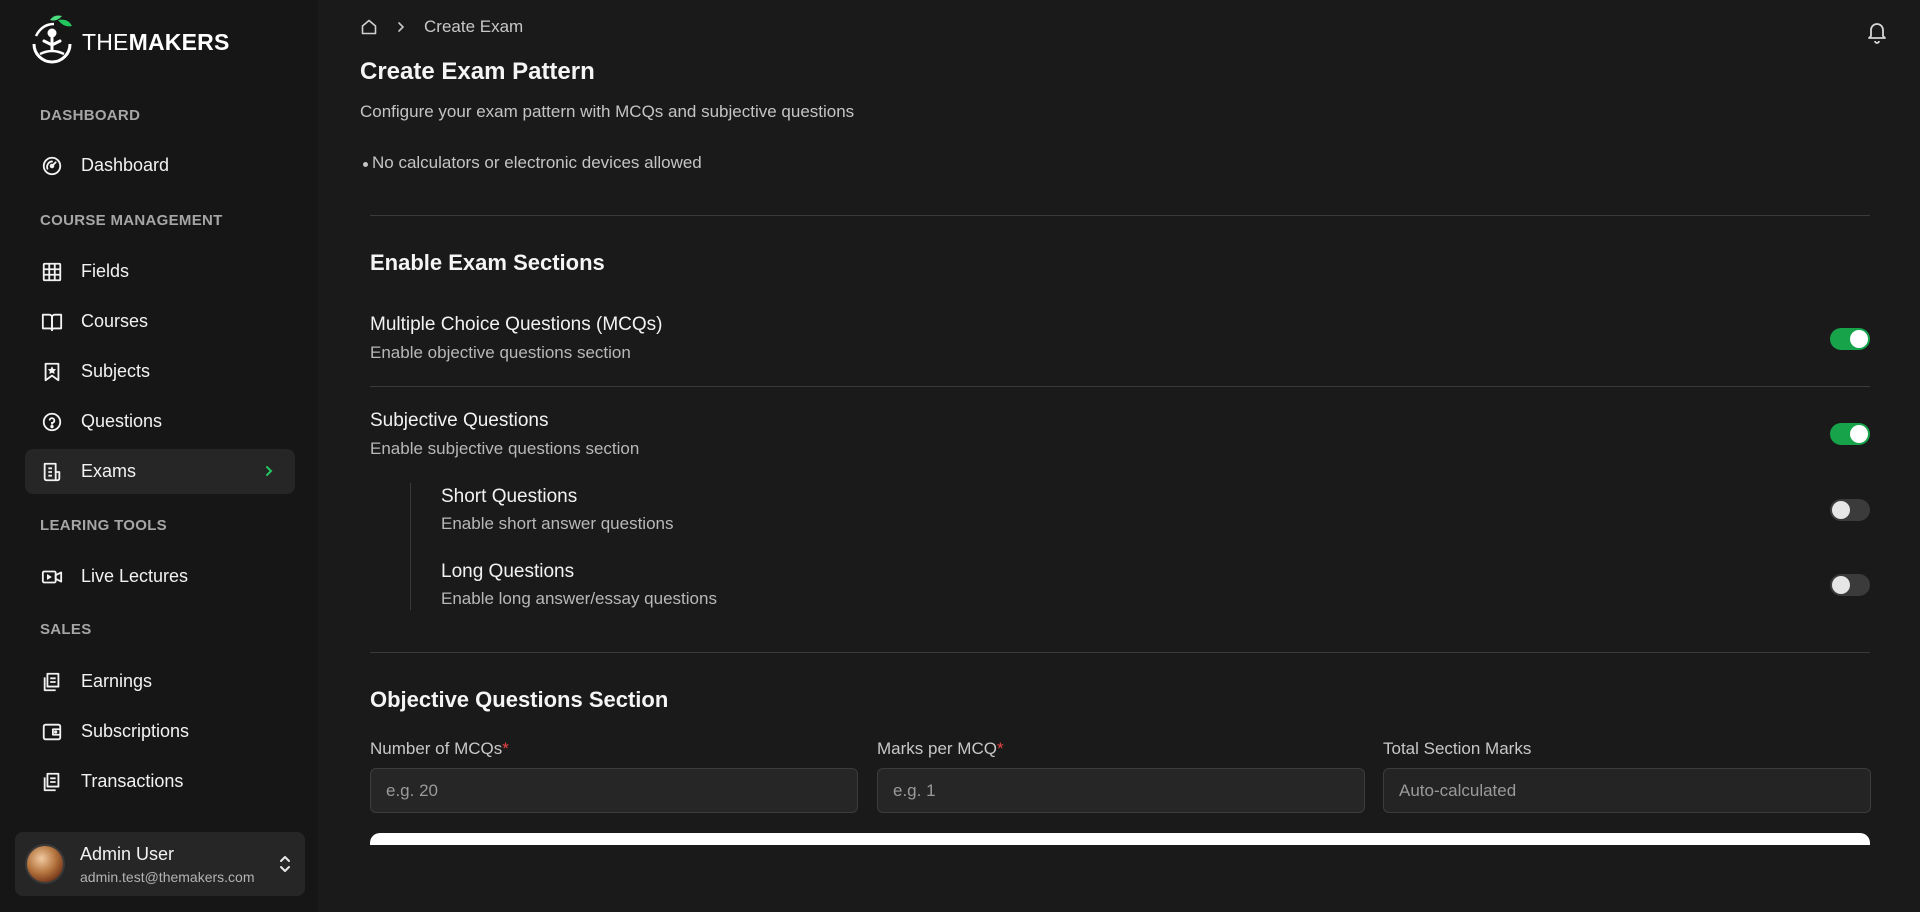 Image resolution: width=1920 pixels, height=912 pixels. I want to click on subjective-toggle, so click(1850, 434).